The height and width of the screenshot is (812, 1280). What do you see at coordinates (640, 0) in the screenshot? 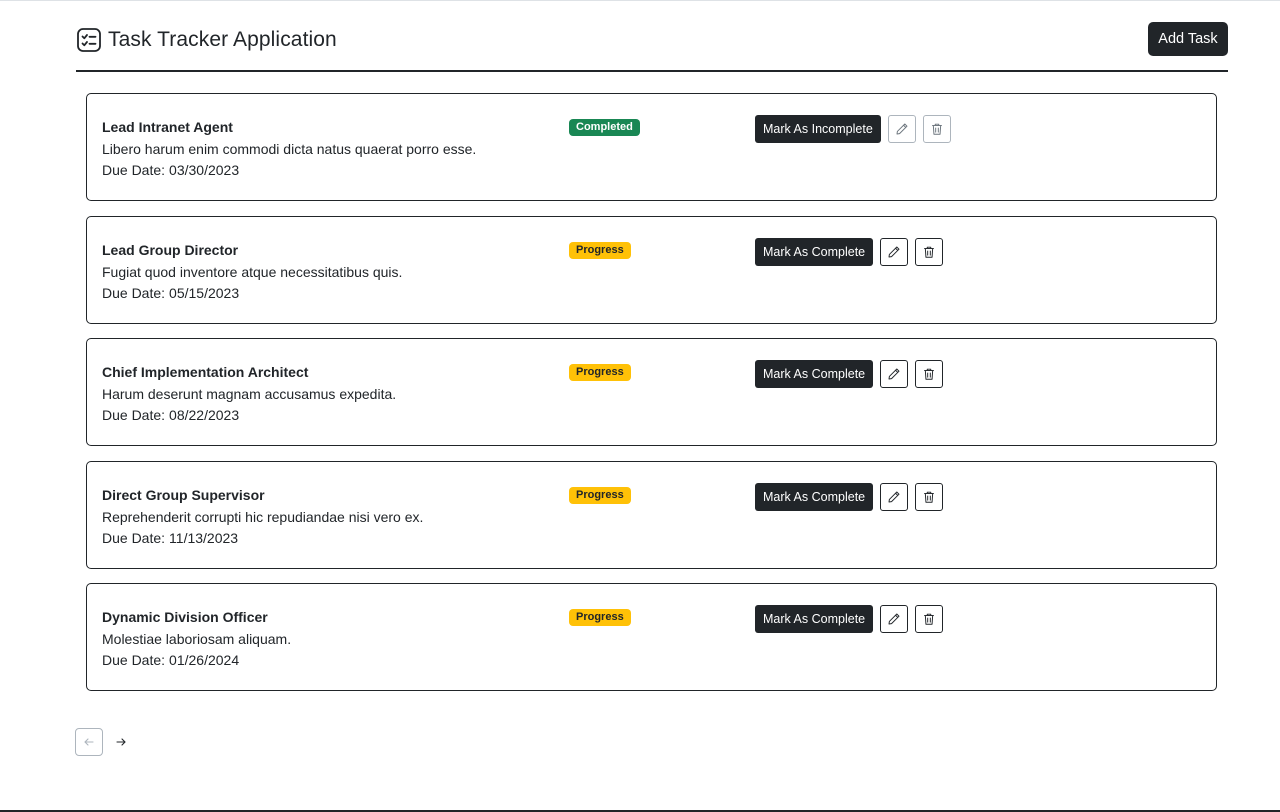
I see `top-border` at bounding box center [640, 0].